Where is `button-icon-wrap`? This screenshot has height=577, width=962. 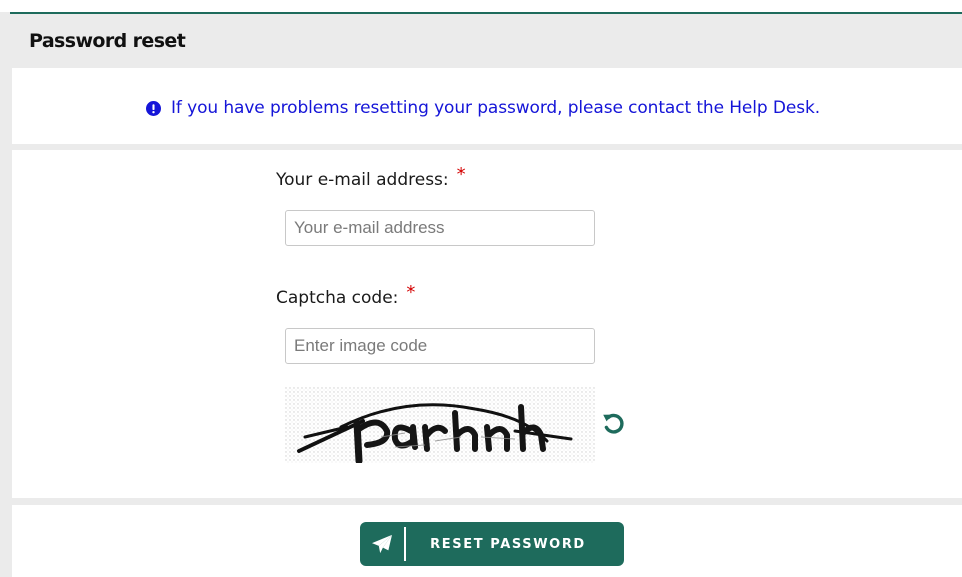 button-icon-wrap is located at coordinates (382, 544).